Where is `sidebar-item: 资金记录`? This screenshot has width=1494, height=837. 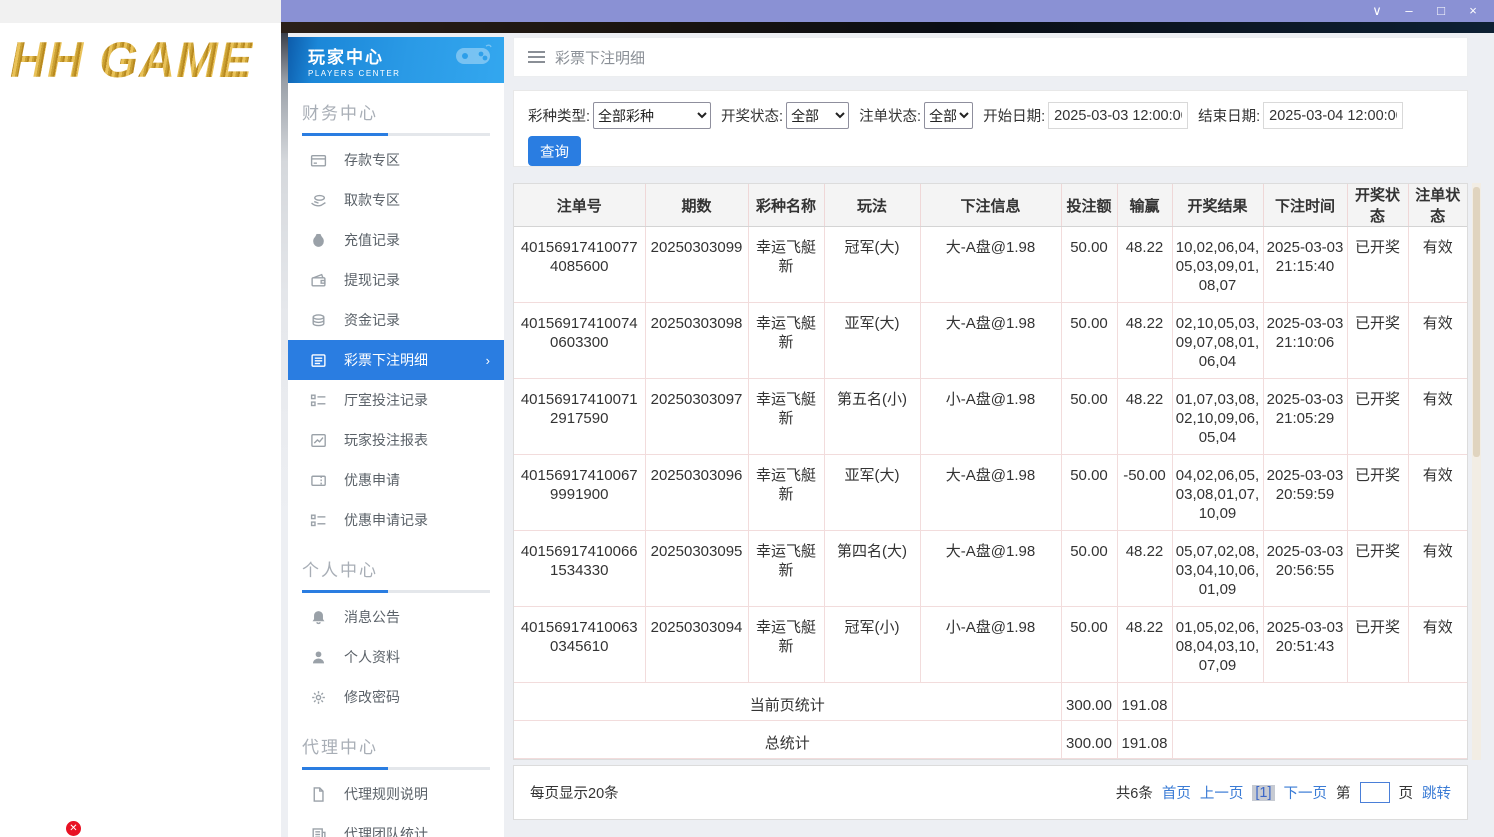
sidebar-item: 资金记录 is located at coordinates (396, 320).